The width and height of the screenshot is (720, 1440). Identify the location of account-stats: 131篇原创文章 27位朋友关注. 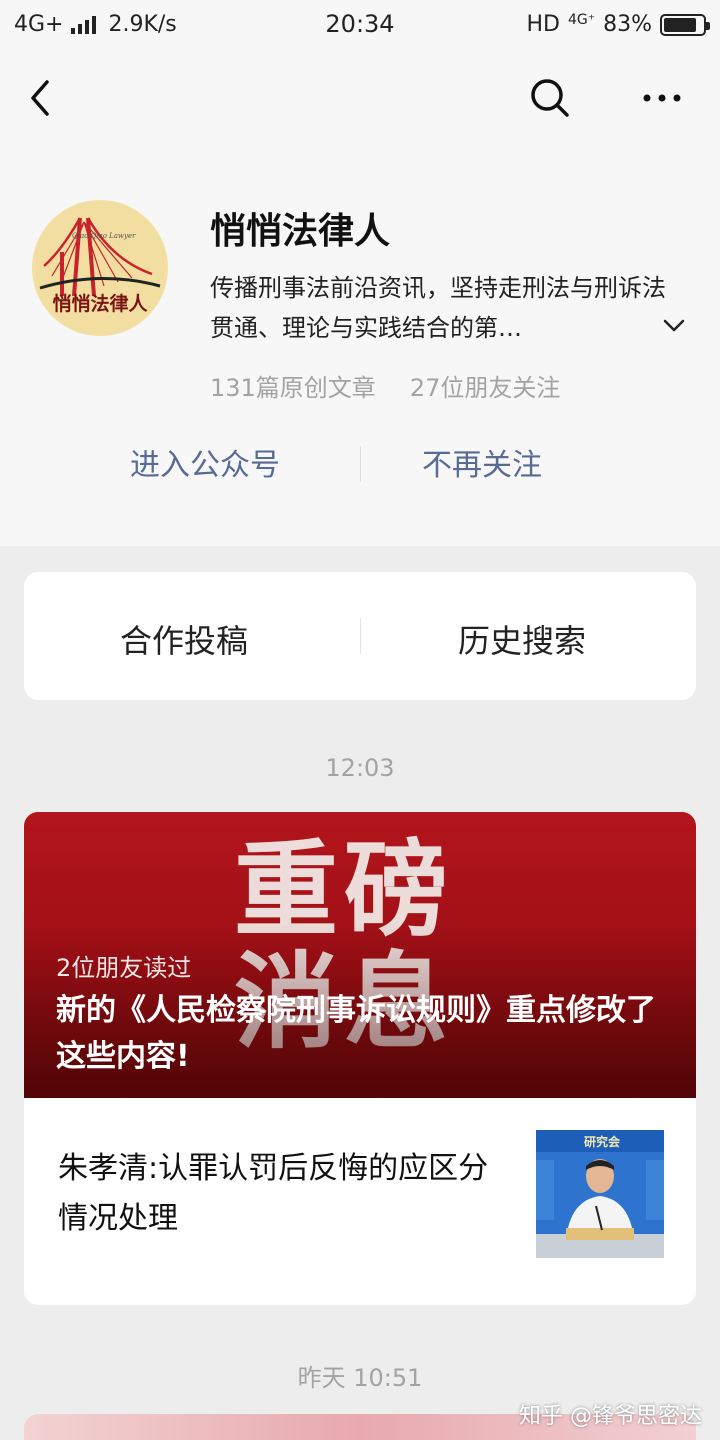
(385, 385).